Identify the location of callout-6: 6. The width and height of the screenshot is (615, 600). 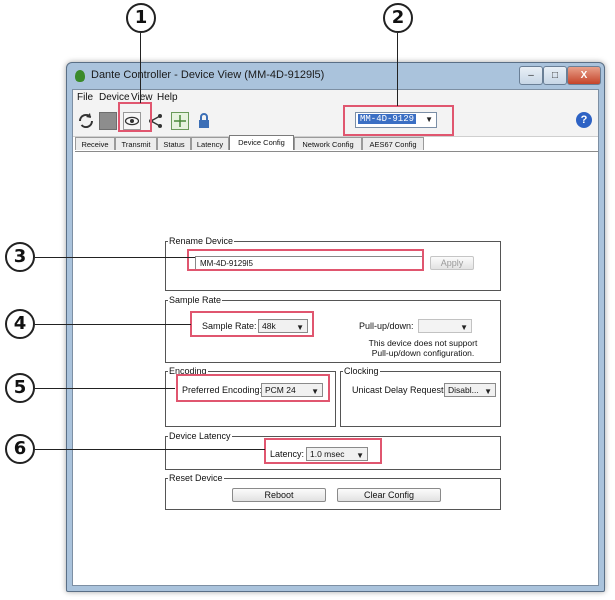
(20, 449).